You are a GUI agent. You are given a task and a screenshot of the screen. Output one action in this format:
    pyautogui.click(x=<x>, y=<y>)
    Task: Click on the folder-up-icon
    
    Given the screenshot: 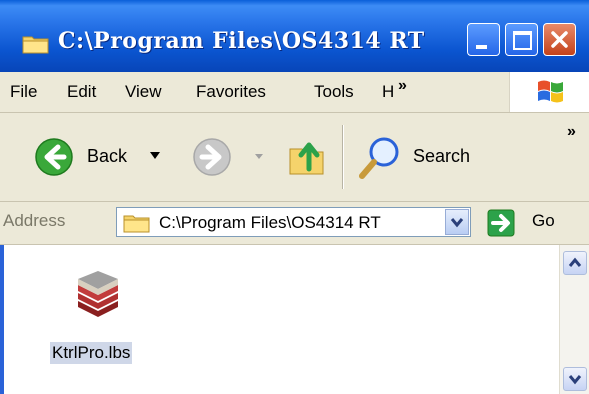 What is the action you would take?
    pyautogui.click(x=307, y=156)
    